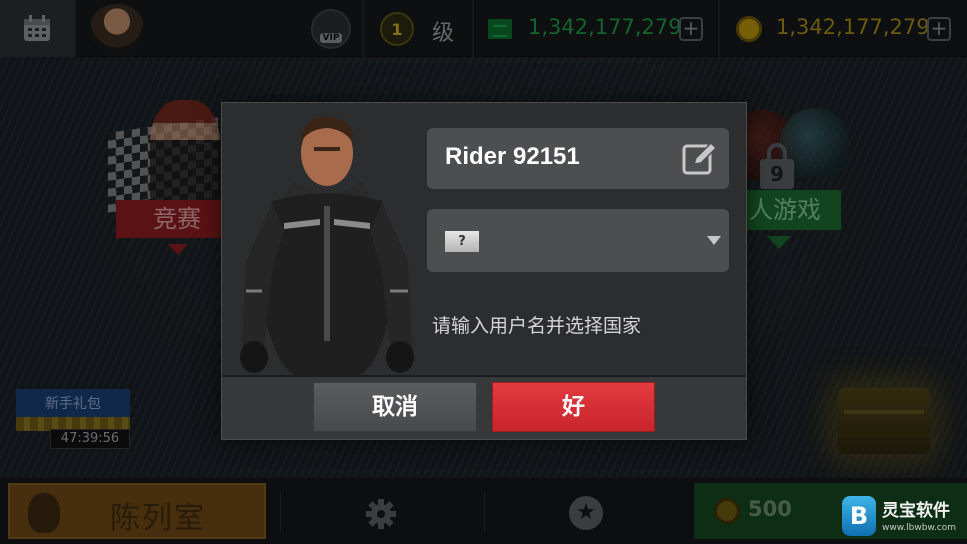 This screenshot has width=967, height=544. I want to click on edit-icon, so click(699, 158).